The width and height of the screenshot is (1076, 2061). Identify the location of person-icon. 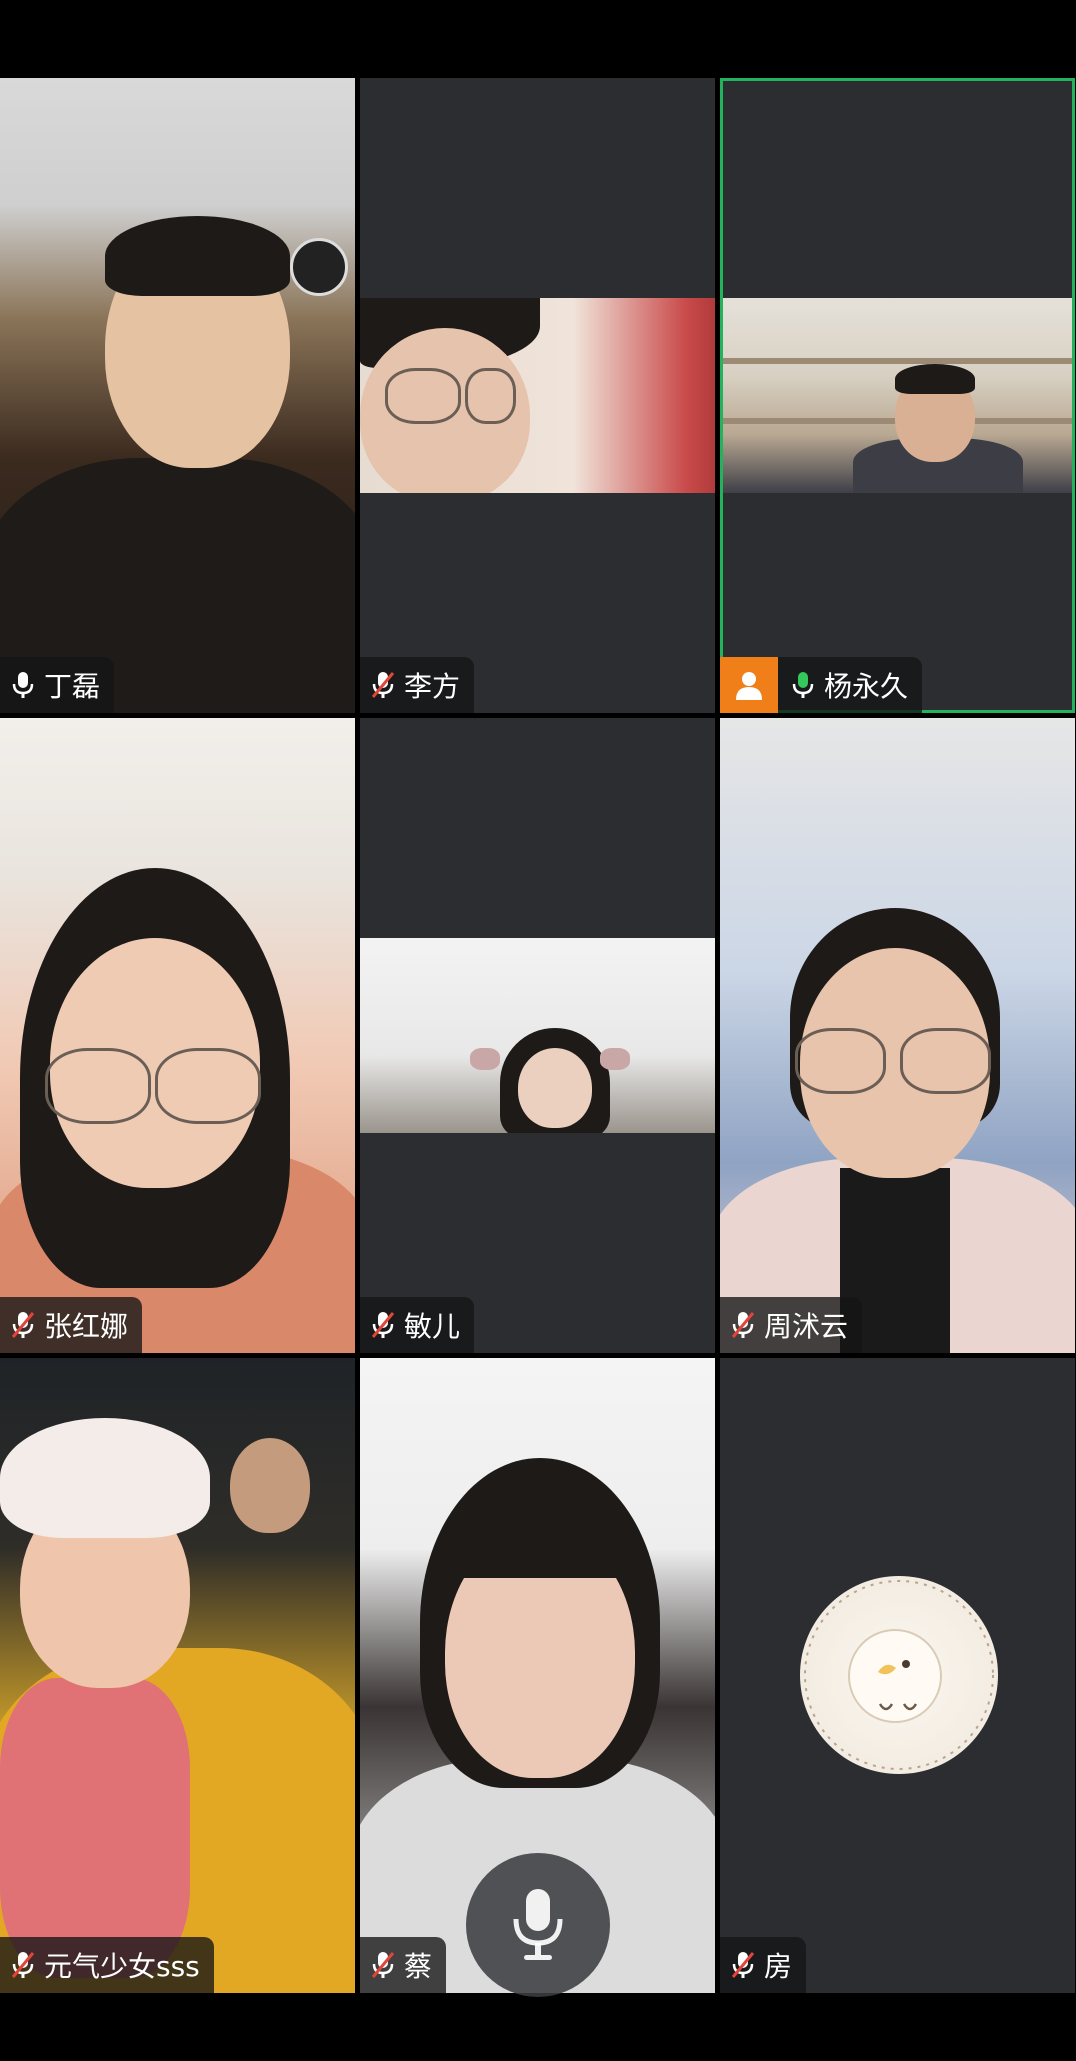
(749, 685).